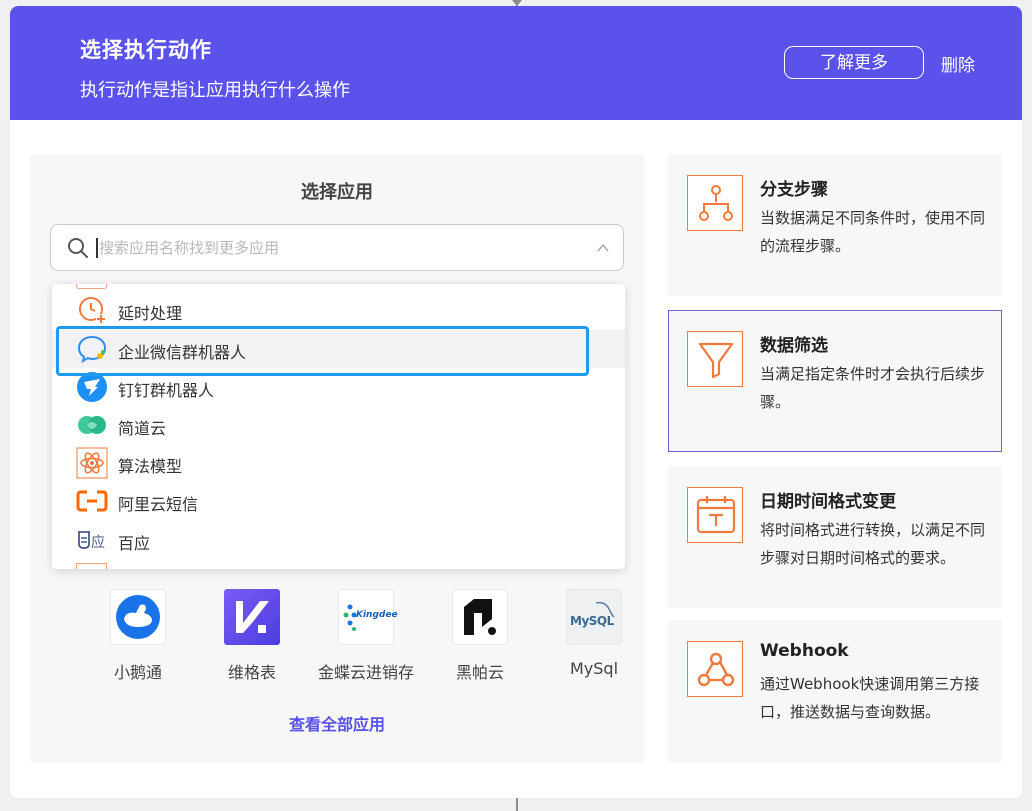  Describe the element at coordinates (794, 190) in the screenshot. I see `step-title: 分支步骤` at that location.